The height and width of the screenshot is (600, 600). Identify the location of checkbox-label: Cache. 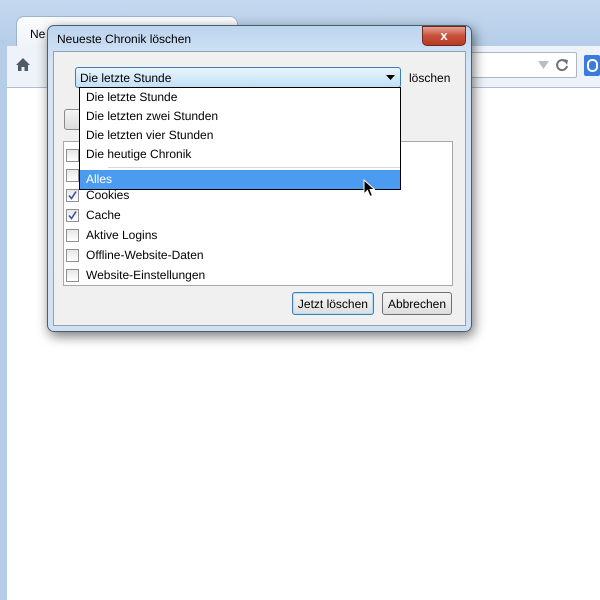
(103, 215).